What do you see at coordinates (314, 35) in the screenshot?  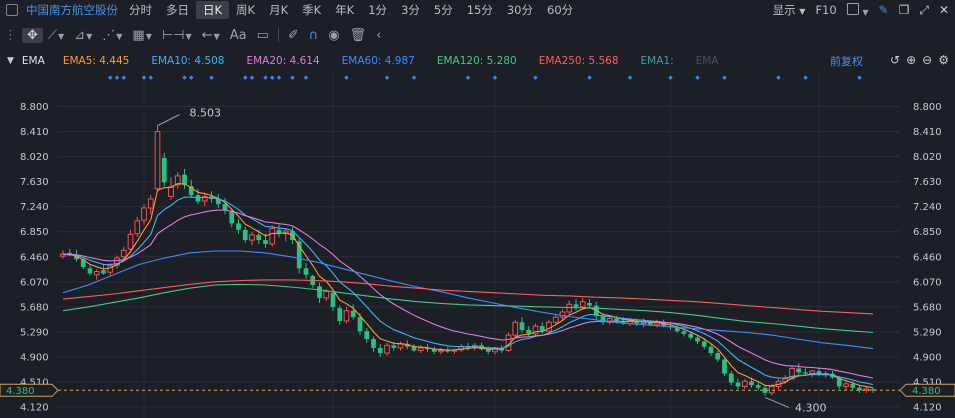 I see `magnet-icon: ∩` at bounding box center [314, 35].